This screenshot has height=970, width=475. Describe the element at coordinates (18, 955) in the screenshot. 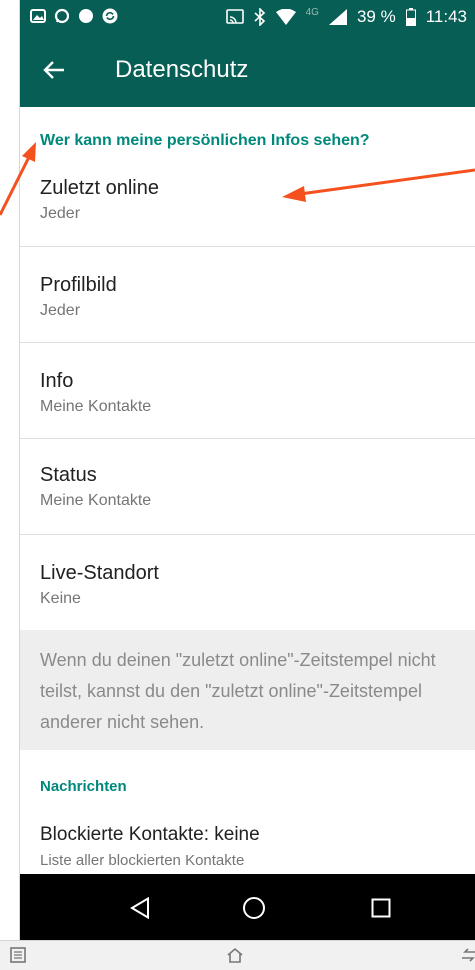

I see `document-icon` at that location.